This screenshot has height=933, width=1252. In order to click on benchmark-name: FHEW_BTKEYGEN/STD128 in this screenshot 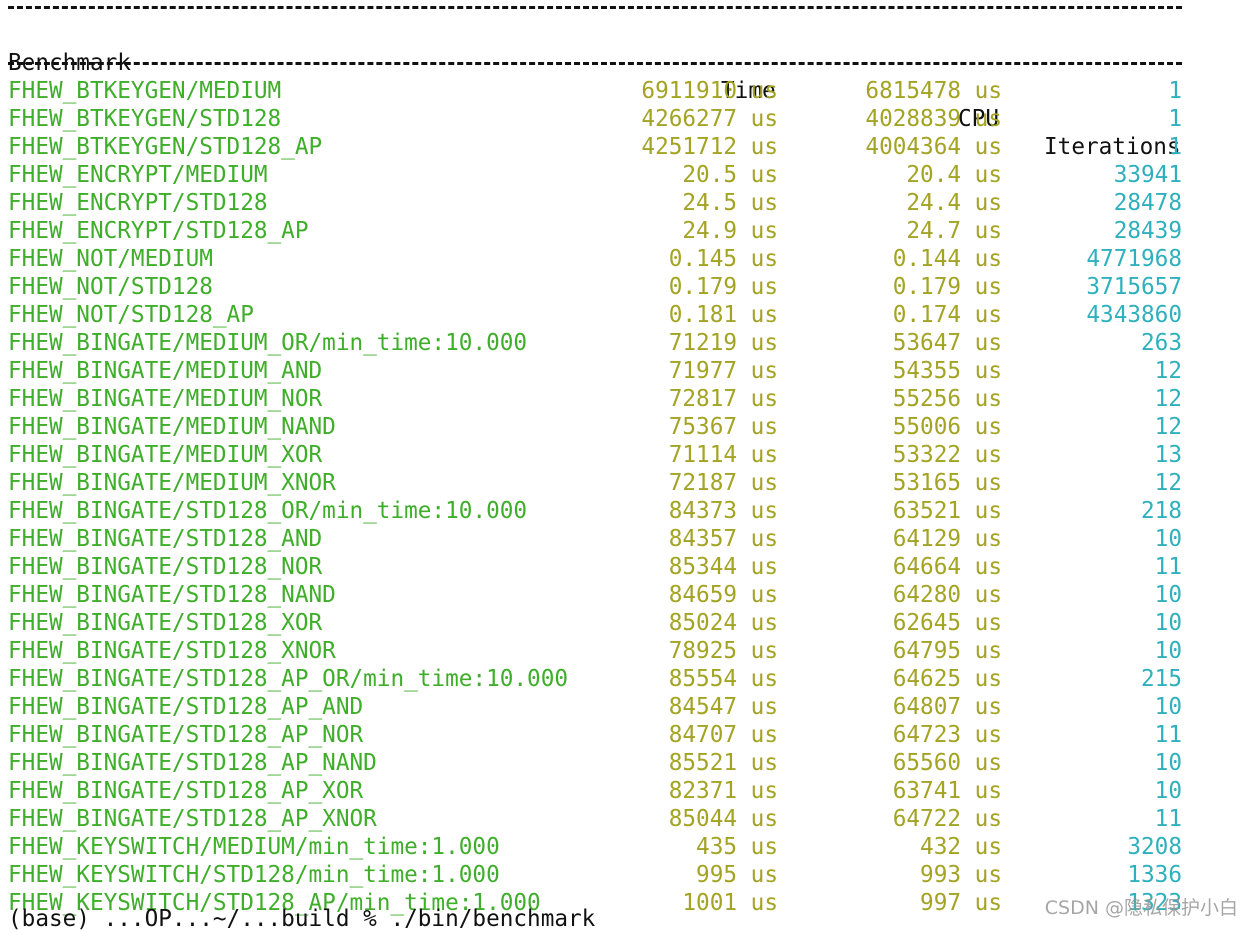, I will do `click(145, 119)`.